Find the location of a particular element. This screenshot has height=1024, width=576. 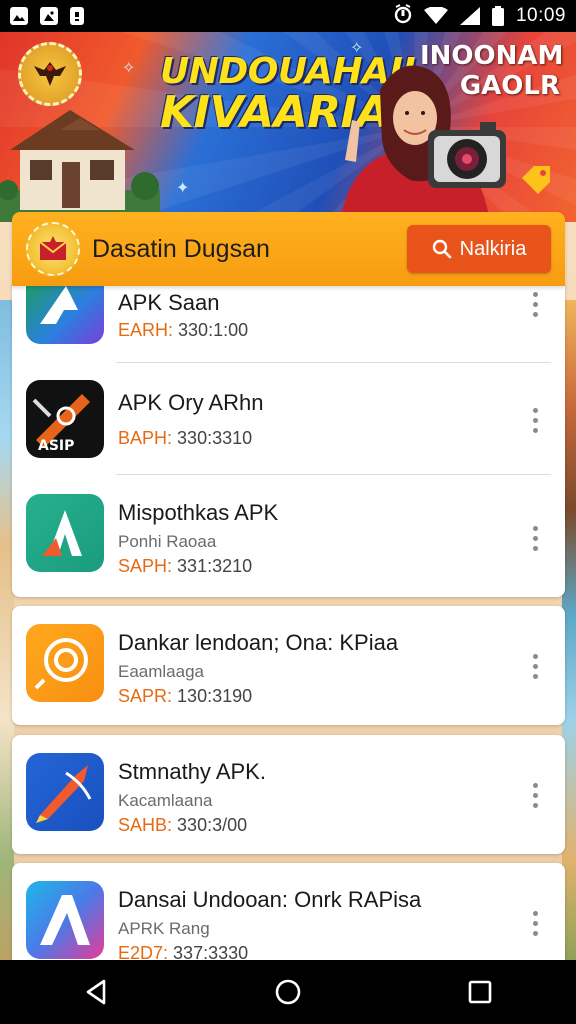

gradient-a-app-icon is located at coordinates (65, 920).